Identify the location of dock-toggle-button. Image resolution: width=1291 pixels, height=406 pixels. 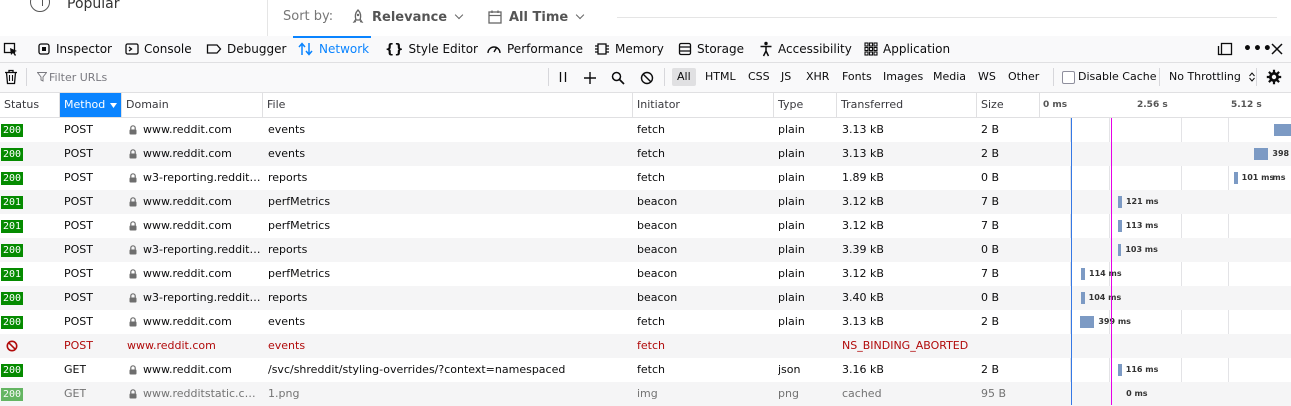
(1225, 49).